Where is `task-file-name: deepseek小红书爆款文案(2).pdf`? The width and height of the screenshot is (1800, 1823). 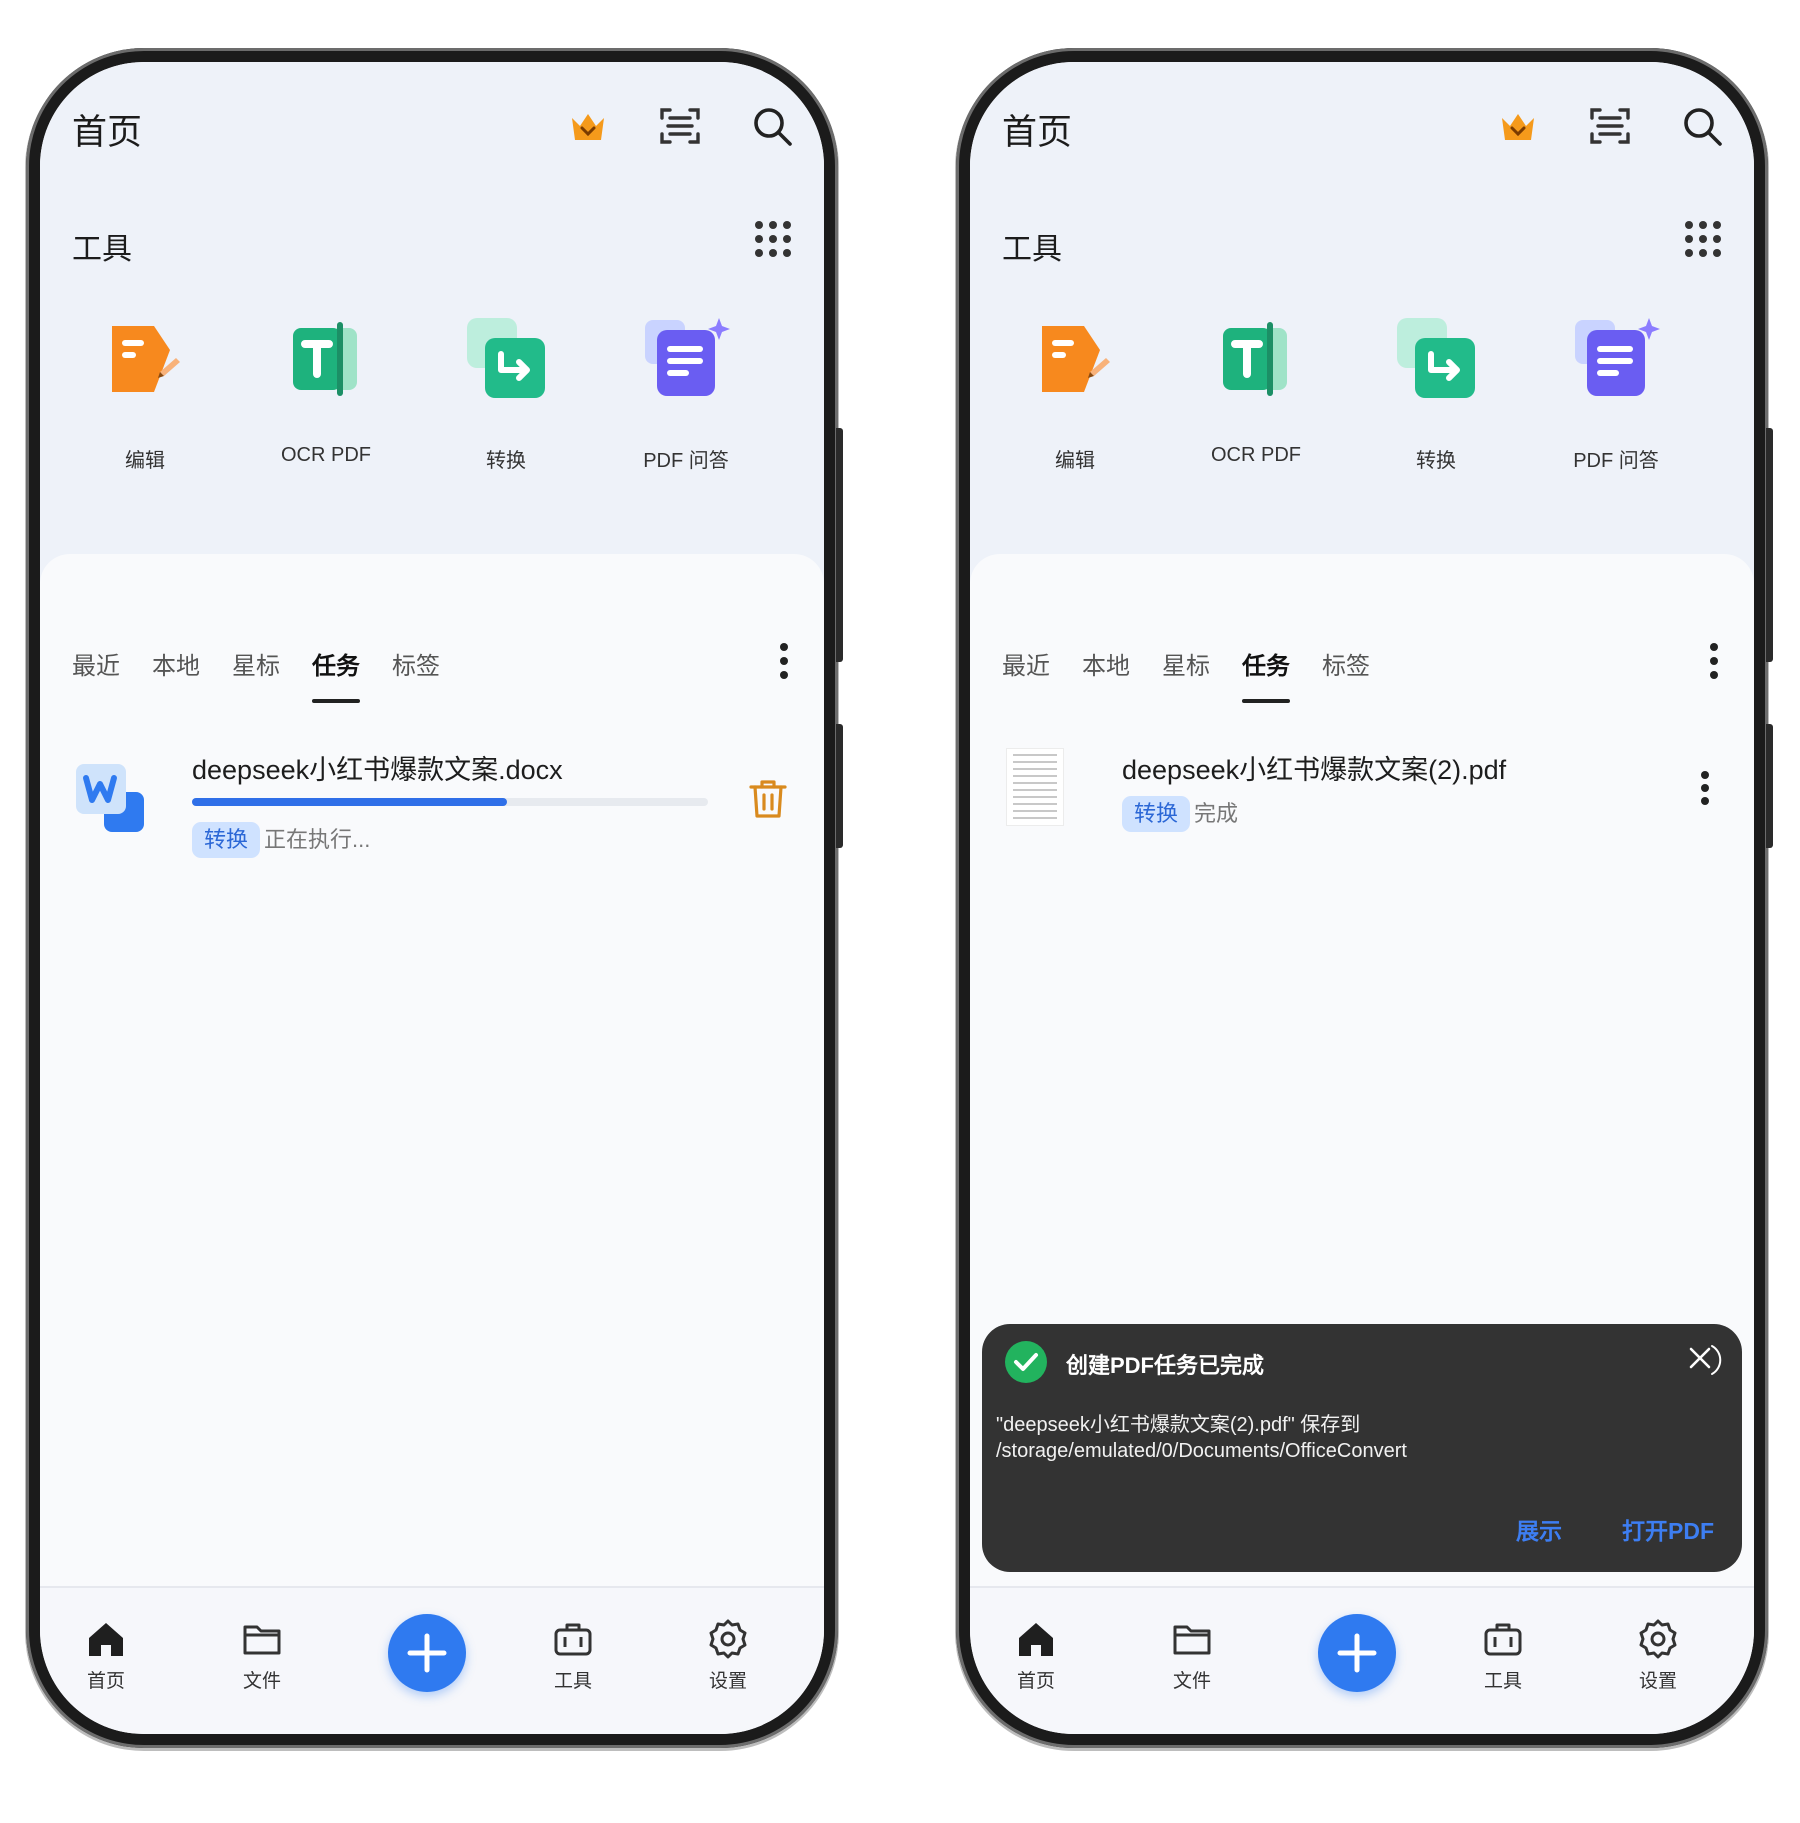
task-file-name: deepseek小红书爆款文案(2).pdf is located at coordinates (1314, 770).